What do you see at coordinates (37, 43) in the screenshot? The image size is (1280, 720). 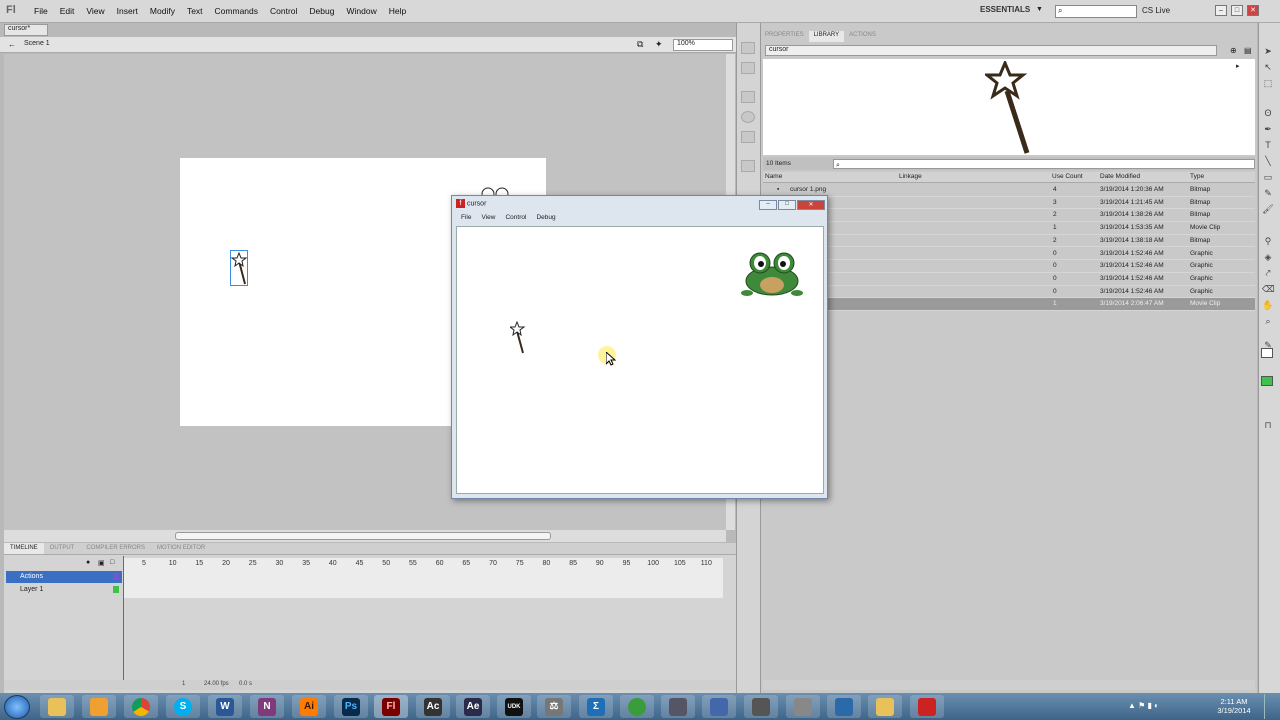 I see `scene-label: Scene 1` at bounding box center [37, 43].